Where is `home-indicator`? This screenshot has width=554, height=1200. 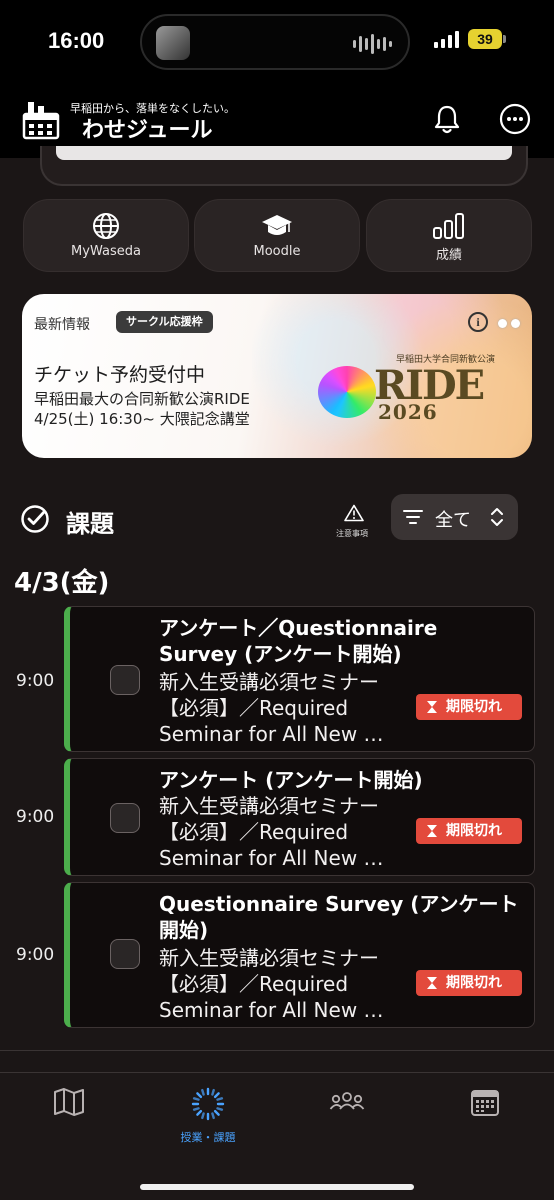 home-indicator is located at coordinates (277, 1187).